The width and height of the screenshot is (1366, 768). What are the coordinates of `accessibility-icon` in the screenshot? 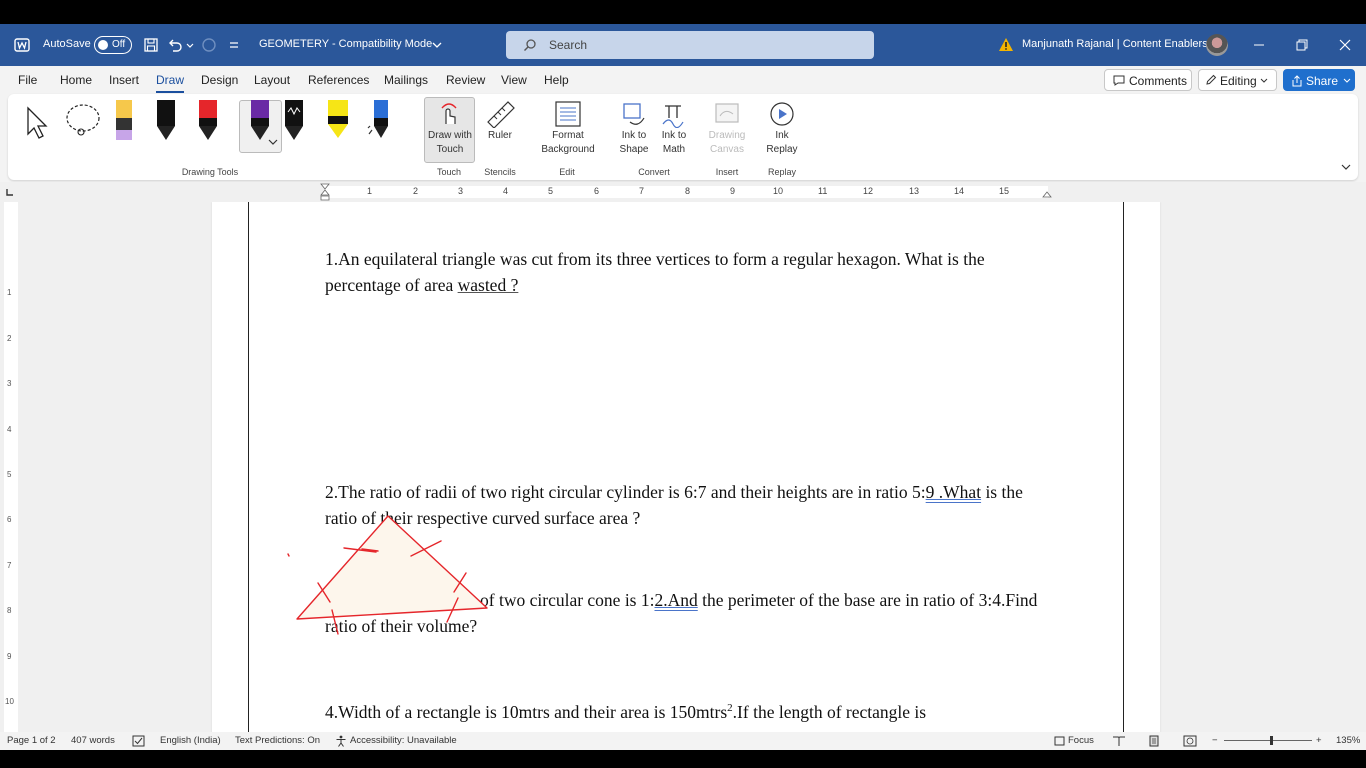 It's located at (341, 741).